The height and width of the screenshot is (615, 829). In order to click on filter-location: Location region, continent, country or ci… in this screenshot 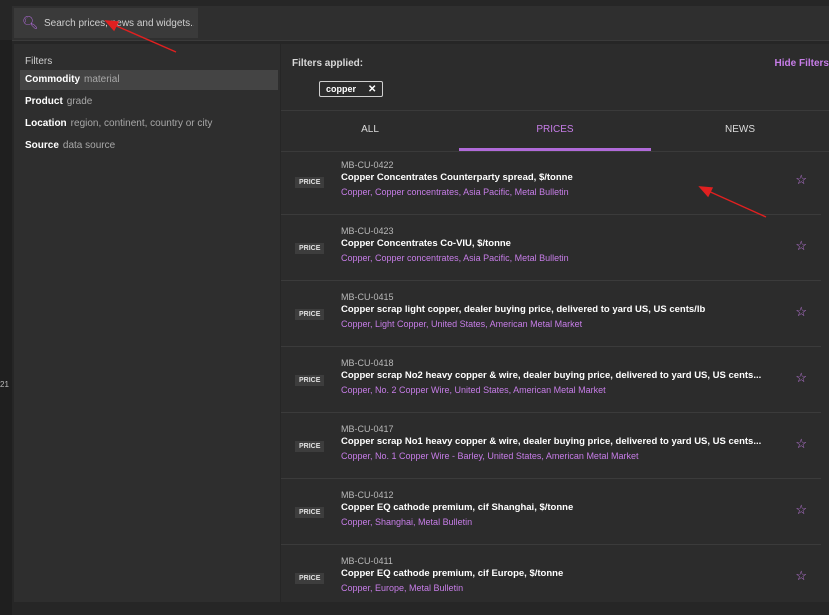, I will do `click(149, 124)`.